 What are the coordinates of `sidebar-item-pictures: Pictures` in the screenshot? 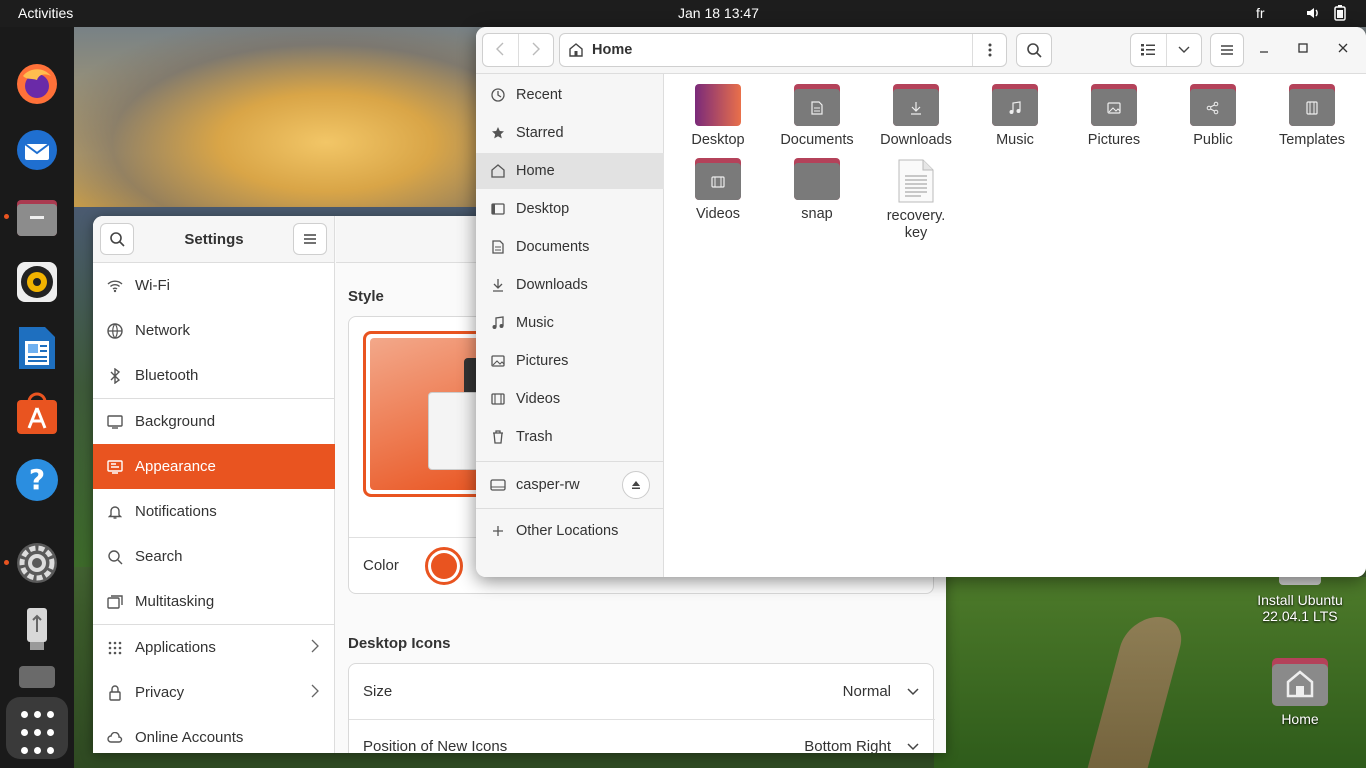 It's located at (570, 361).